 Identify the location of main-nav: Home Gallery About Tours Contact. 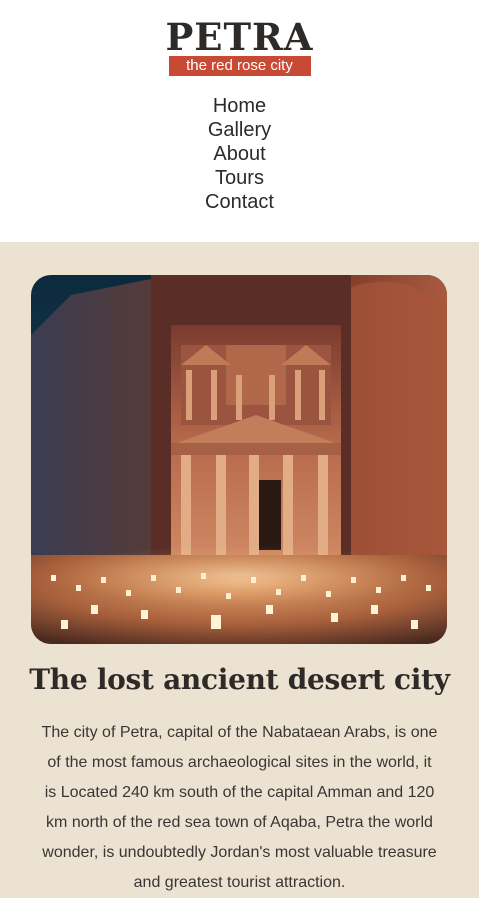
(239, 154).